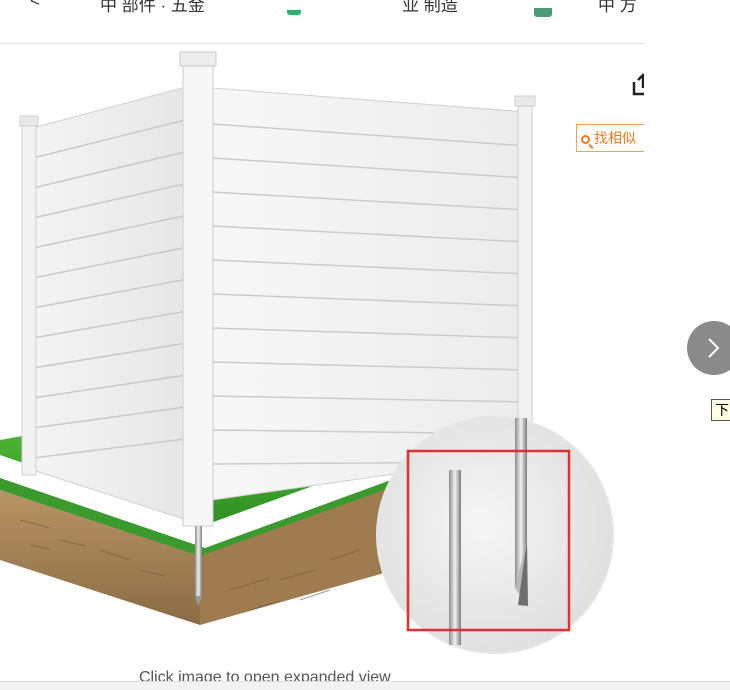 This screenshot has height=690, width=730. What do you see at coordinates (322, 22) in the screenshot?
I see `top-nav-bar: < 中 部件 · 五金 业 制造 中 方` at bounding box center [322, 22].